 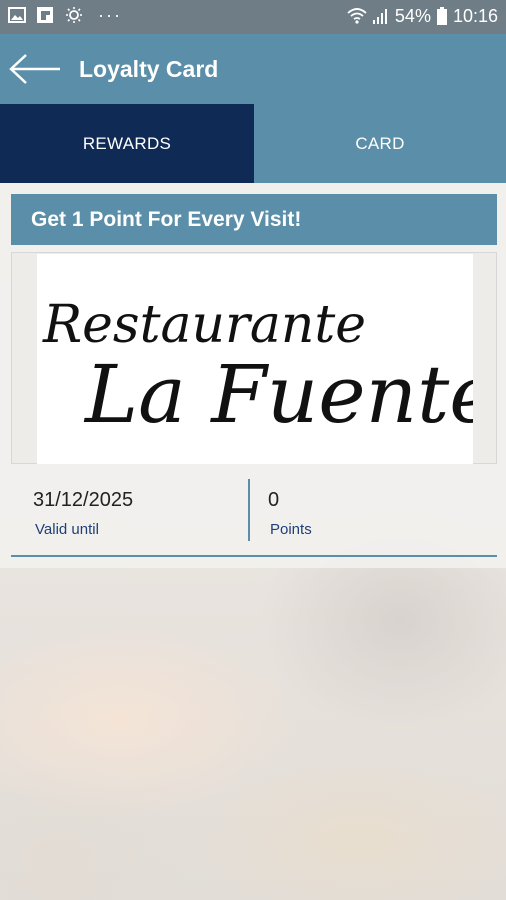 What do you see at coordinates (166, 219) in the screenshot?
I see `reward-banner-text: Get 1 Point For Every Visit!` at bounding box center [166, 219].